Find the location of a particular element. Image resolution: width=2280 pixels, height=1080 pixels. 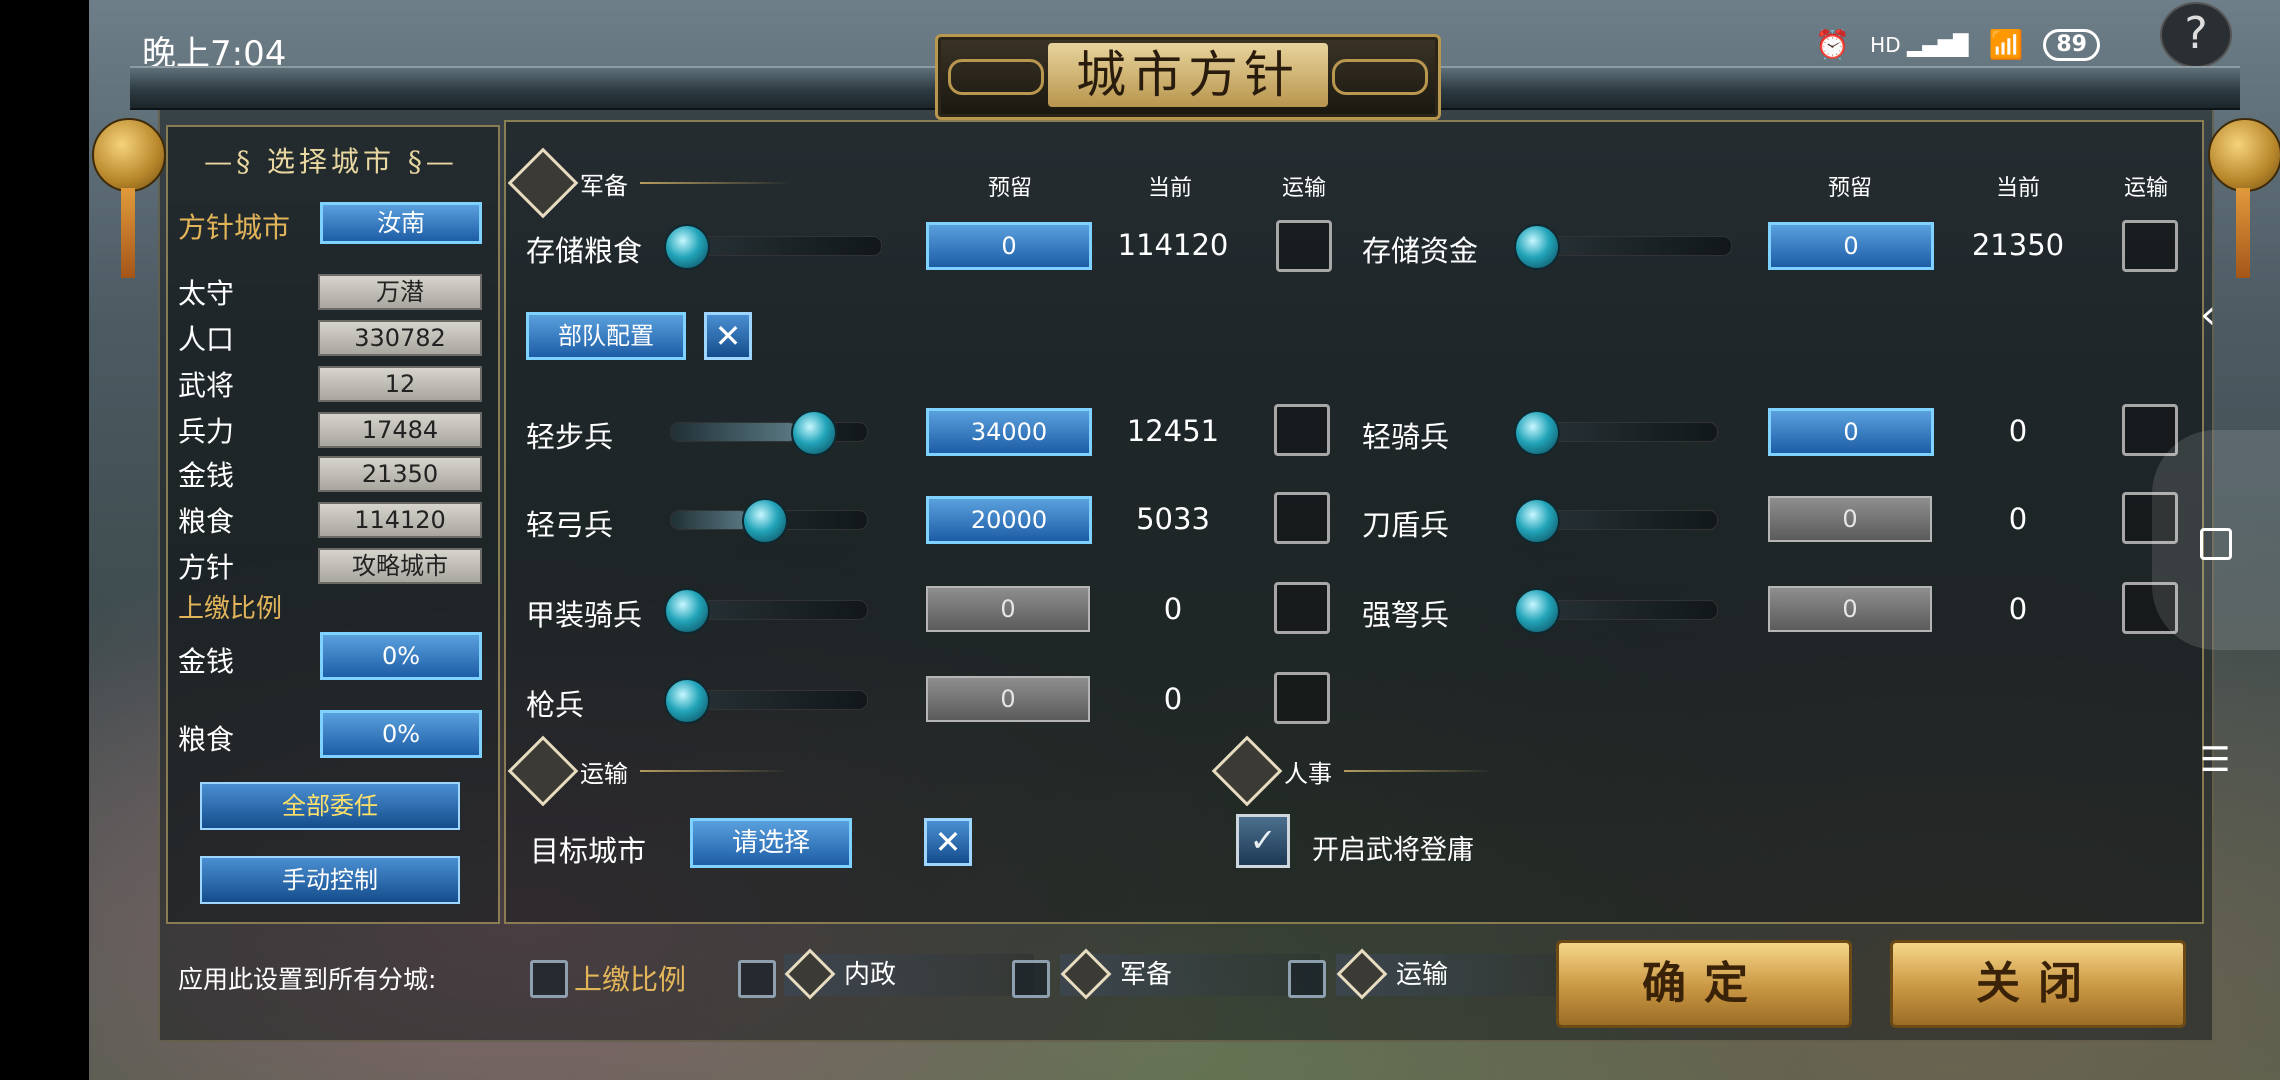

right-tassel is located at coordinates (2243, 233).